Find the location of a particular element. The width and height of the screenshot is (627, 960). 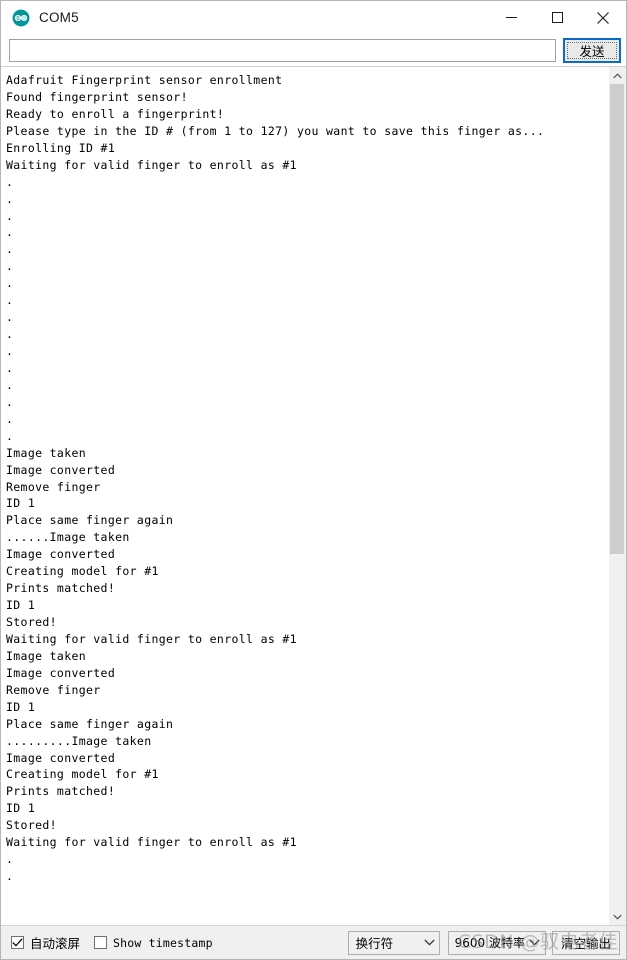

clear-output-button: 清空输出 is located at coordinates (585, 942).